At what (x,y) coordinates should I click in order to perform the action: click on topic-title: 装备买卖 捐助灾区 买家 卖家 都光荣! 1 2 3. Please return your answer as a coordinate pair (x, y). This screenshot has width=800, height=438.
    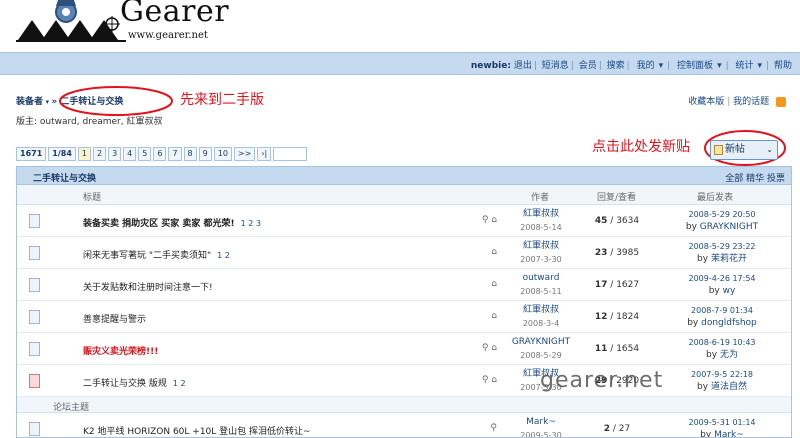
    Looking at the image, I should click on (172, 222).